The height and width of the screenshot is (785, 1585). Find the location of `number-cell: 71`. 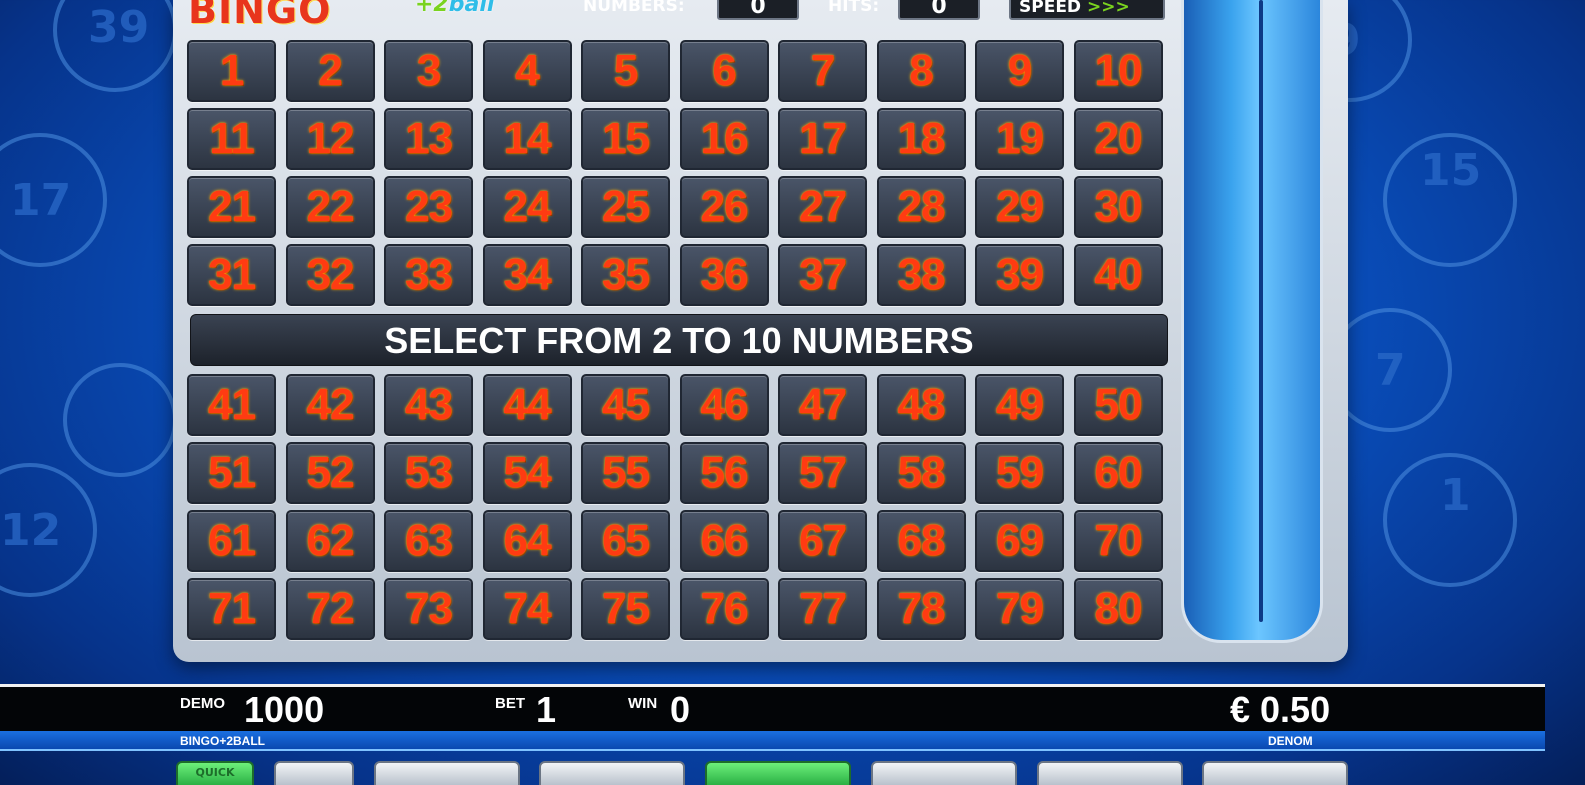

number-cell: 71 is located at coordinates (231, 609).